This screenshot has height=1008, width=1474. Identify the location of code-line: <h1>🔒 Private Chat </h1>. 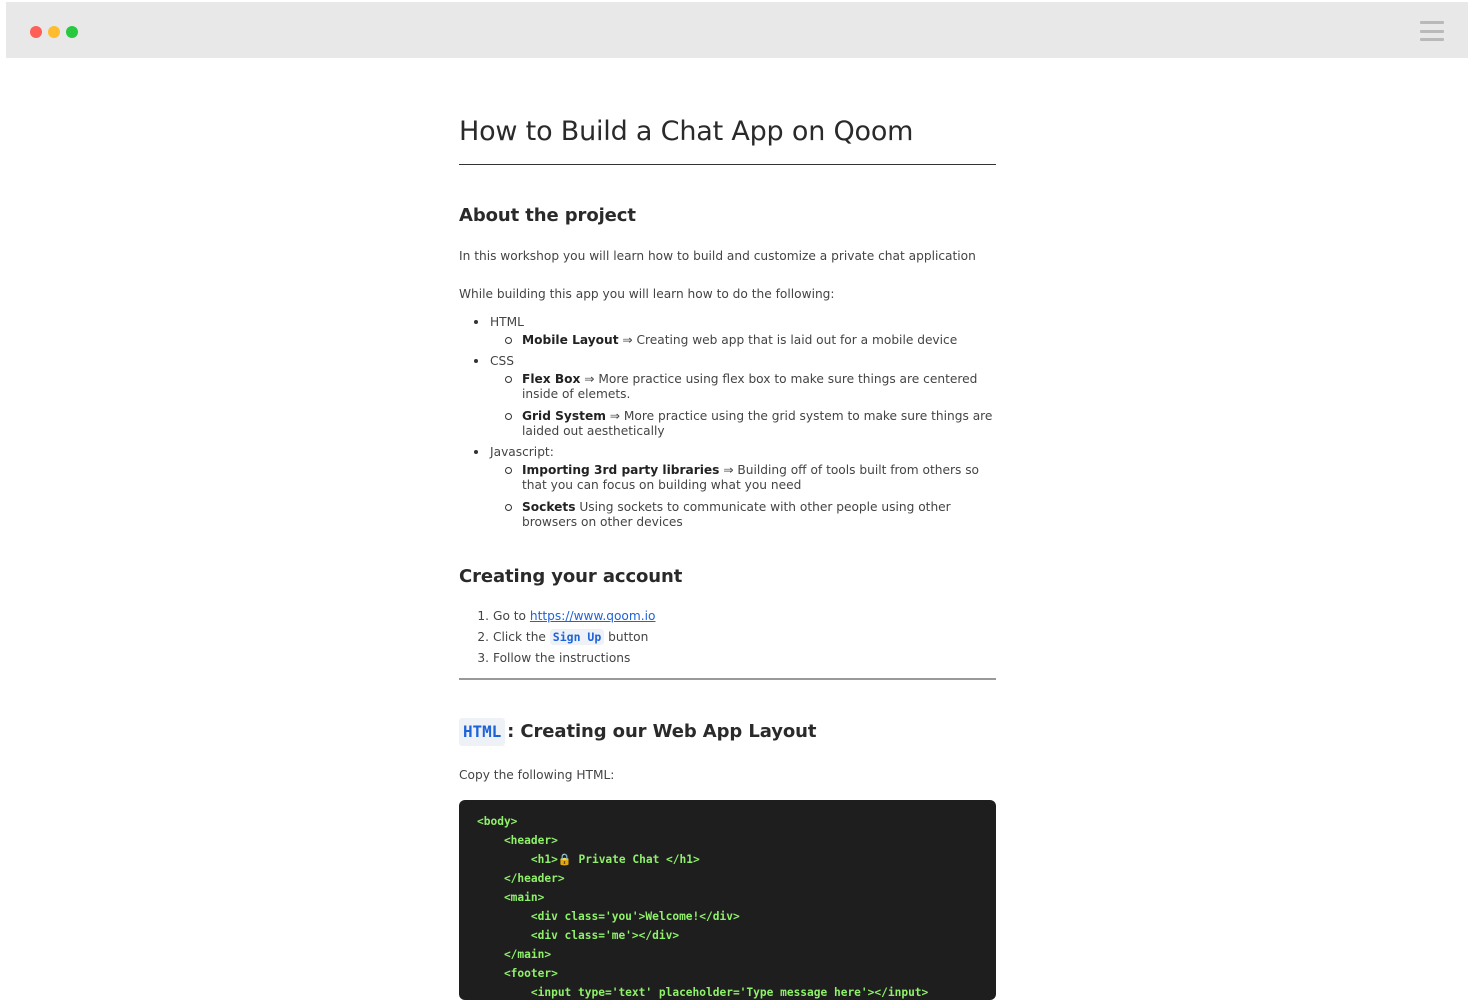
(588, 859).